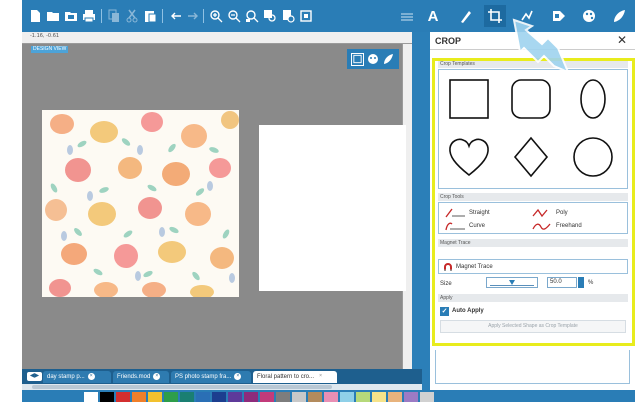 The width and height of the screenshot is (635, 402). I want to click on document-tab: PS photo stamp fra... ×, so click(211, 377).